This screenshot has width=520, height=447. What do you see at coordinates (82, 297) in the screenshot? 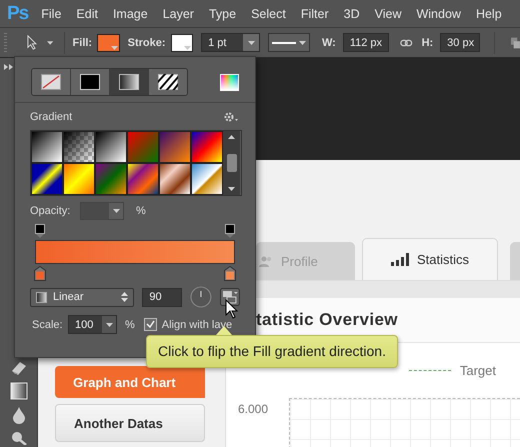
I see `gradient-type-dropdown: Linear` at bounding box center [82, 297].